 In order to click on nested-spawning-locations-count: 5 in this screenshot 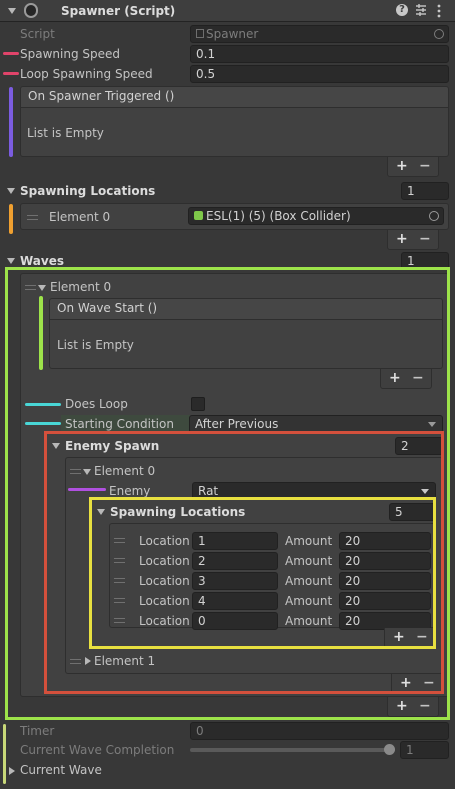, I will do `click(412, 512)`.